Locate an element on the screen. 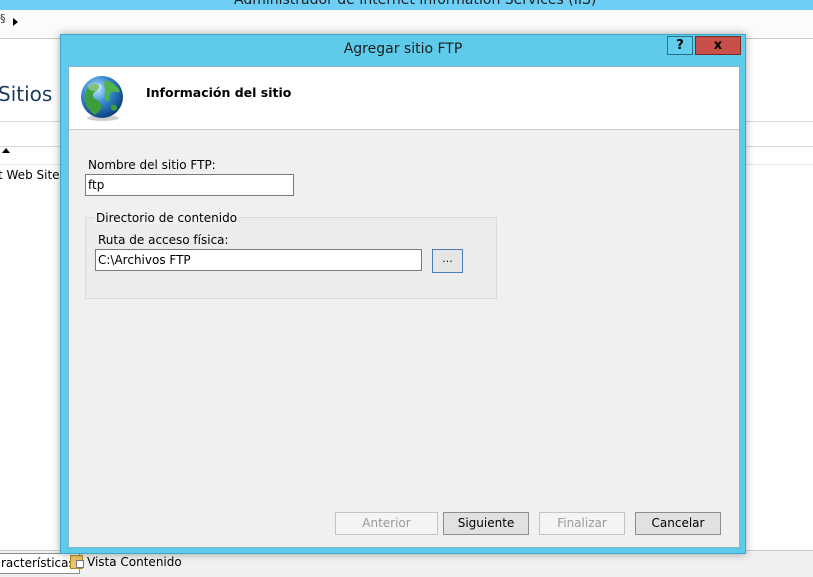 The image size is (813, 577). cancel-button: Cancelar is located at coordinates (678, 523).